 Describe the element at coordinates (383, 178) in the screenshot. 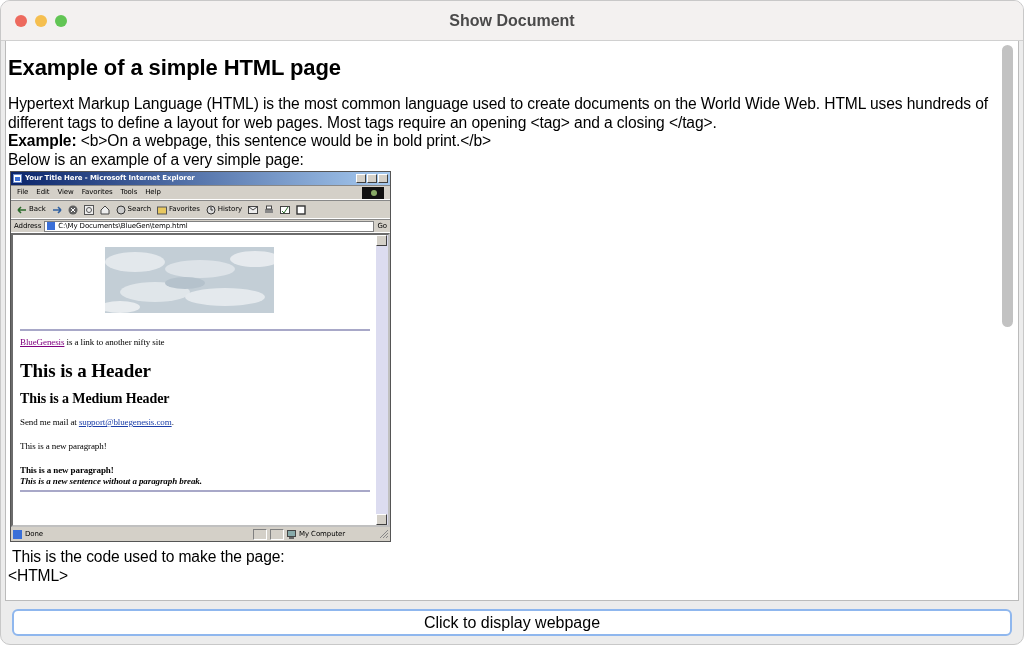

I see `close-button` at that location.